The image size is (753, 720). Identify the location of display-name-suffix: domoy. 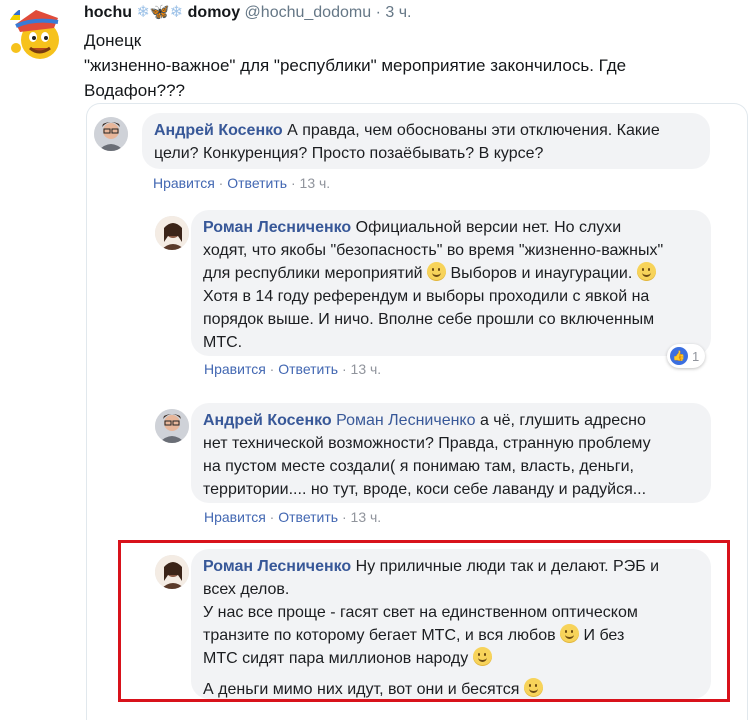
(214, 12).